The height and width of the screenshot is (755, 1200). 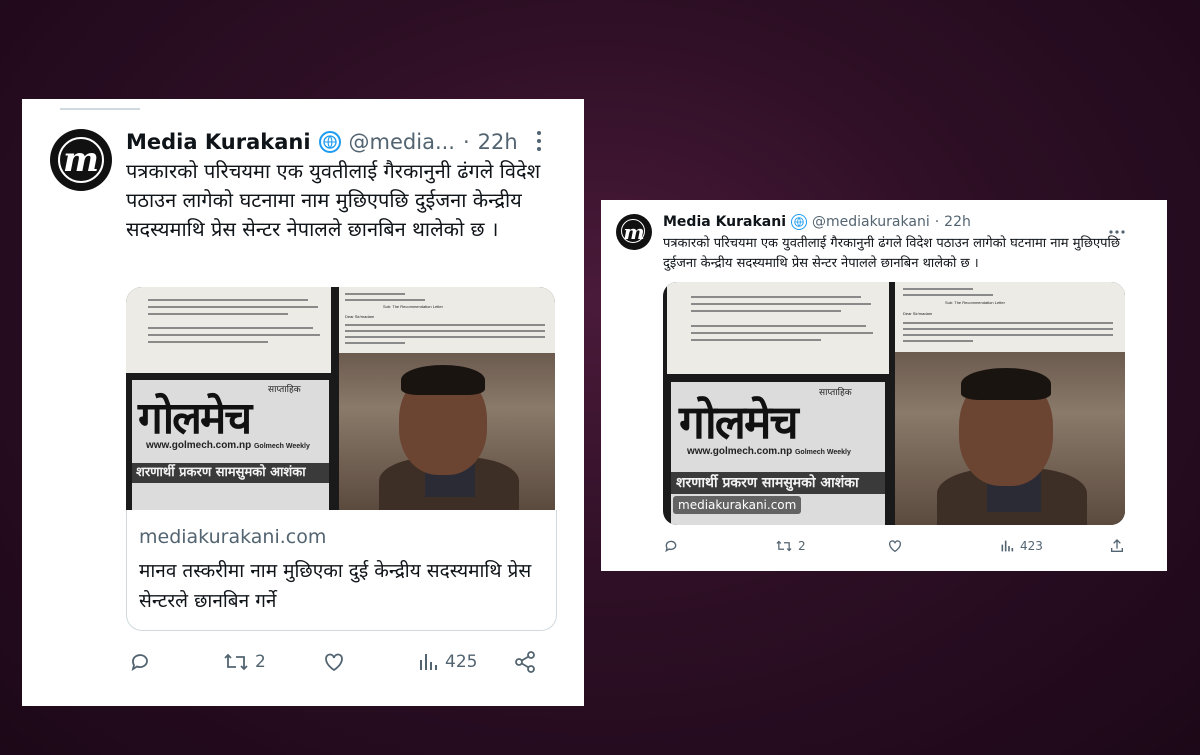 I want to click on views-button: 425, so click(x=446, y=662).